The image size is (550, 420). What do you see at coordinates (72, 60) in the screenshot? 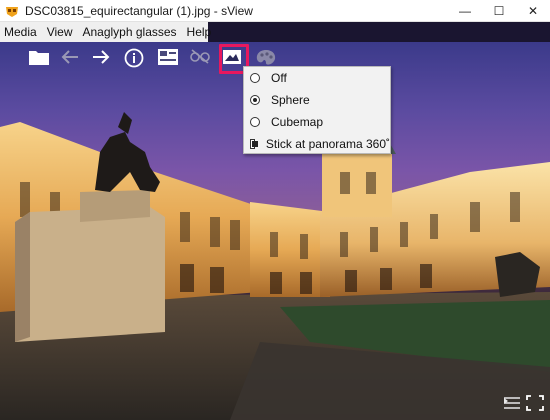
I see `back-arrow-icon` at bounding box center [72, 60].